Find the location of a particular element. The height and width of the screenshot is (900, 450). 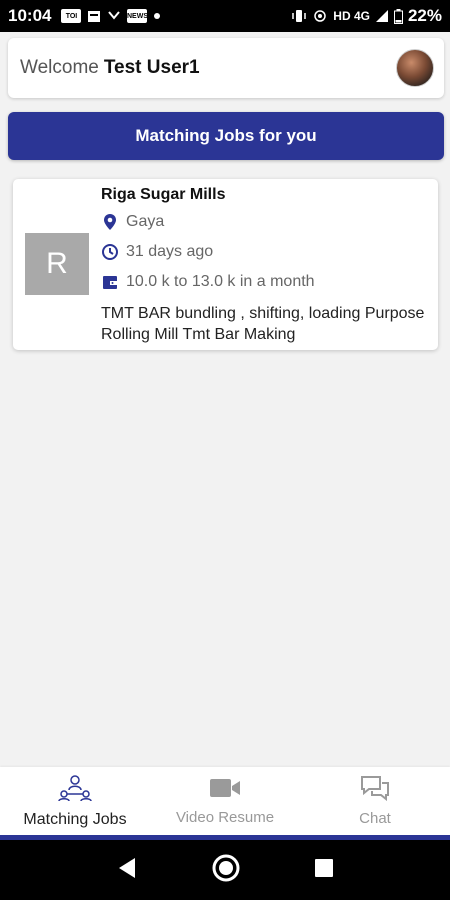

header-card: Welcome Test User1 is located at coordinates (226, 68).